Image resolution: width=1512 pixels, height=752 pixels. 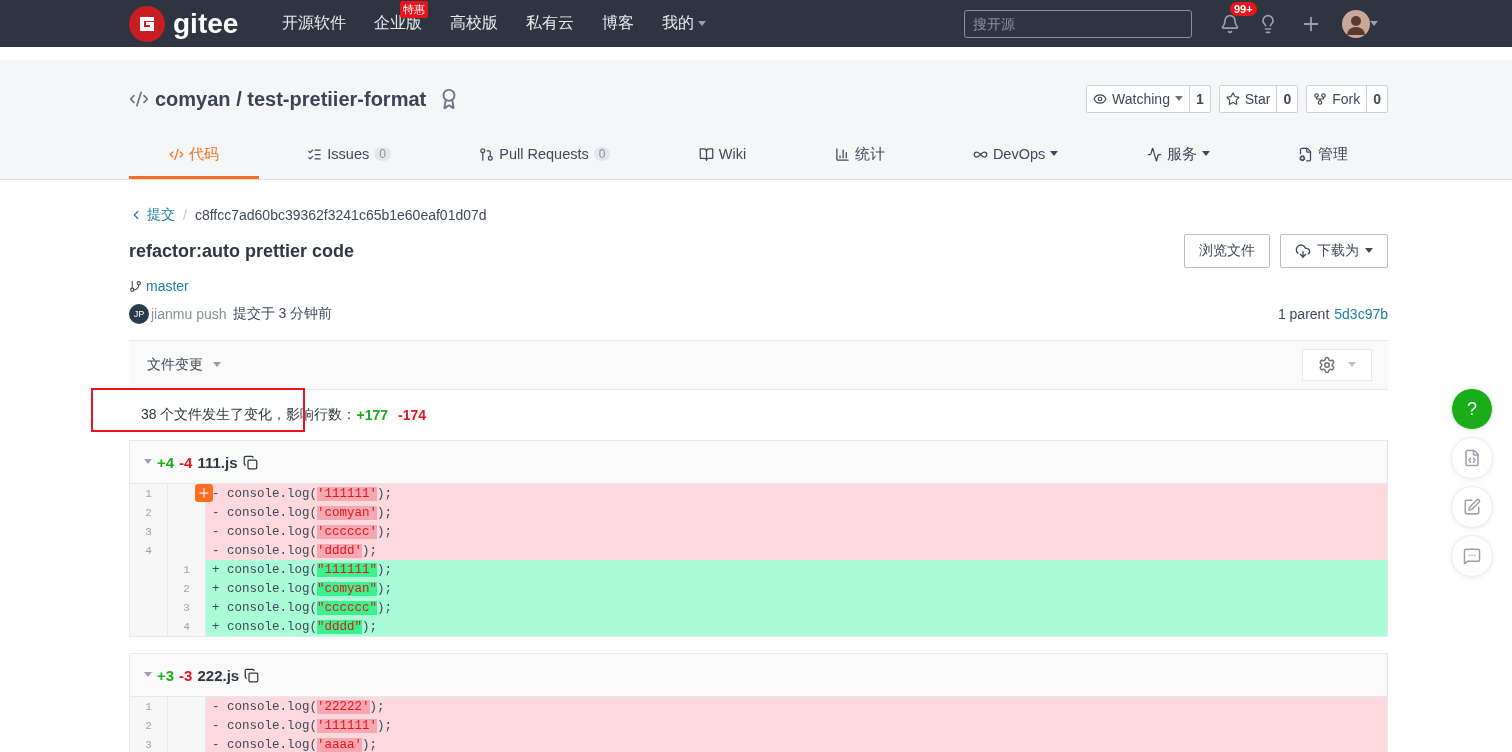 What do you see at coordinates (1327, 365) in the screenshot?
I see `gear-icon` at bounding box center [1327, 365].